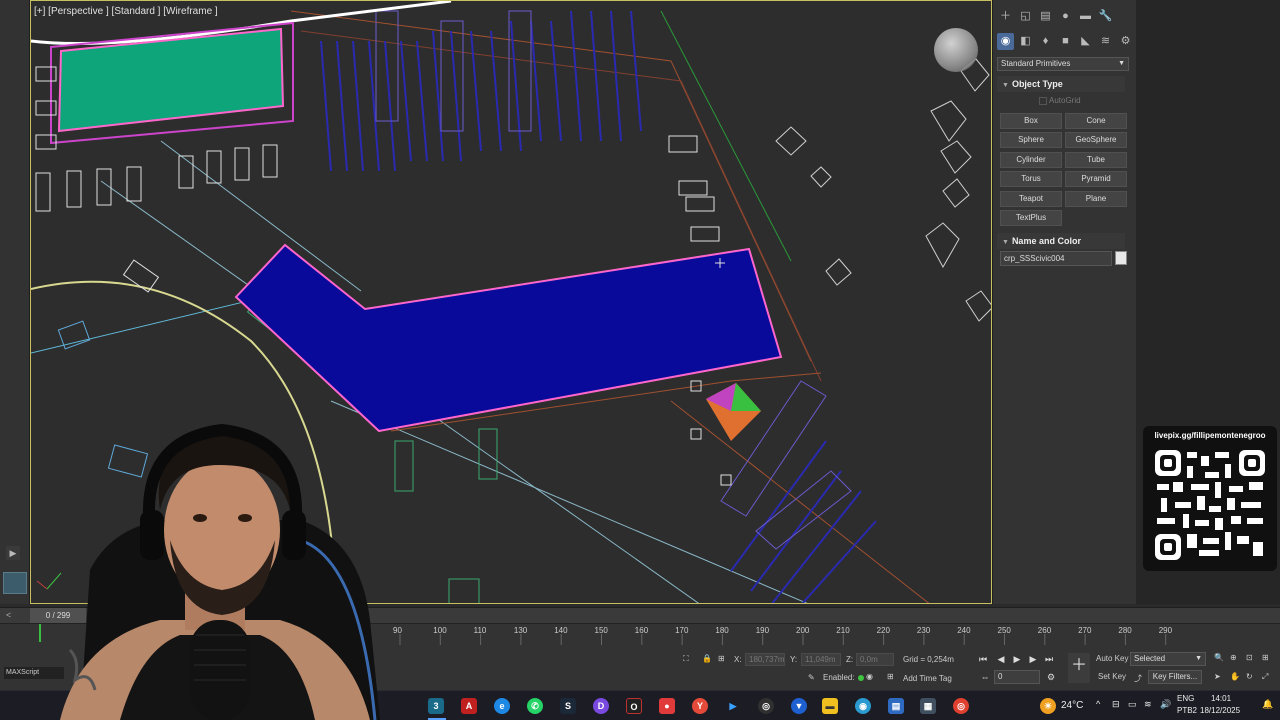 This screenshot has width=1280, height=720. Describe the element at coordinates (863, 706) in the screenshot. I see `chrome-alt-taskbar-icon: ◉` at that location.